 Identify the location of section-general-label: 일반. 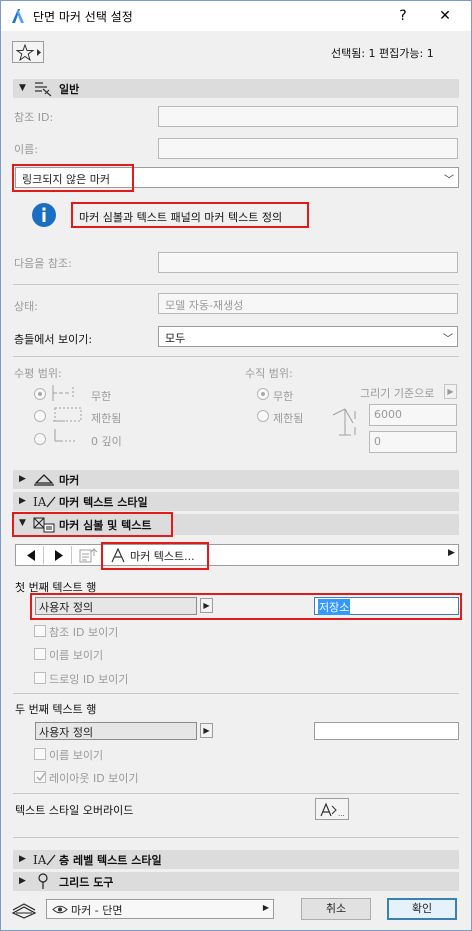
(69, 89).